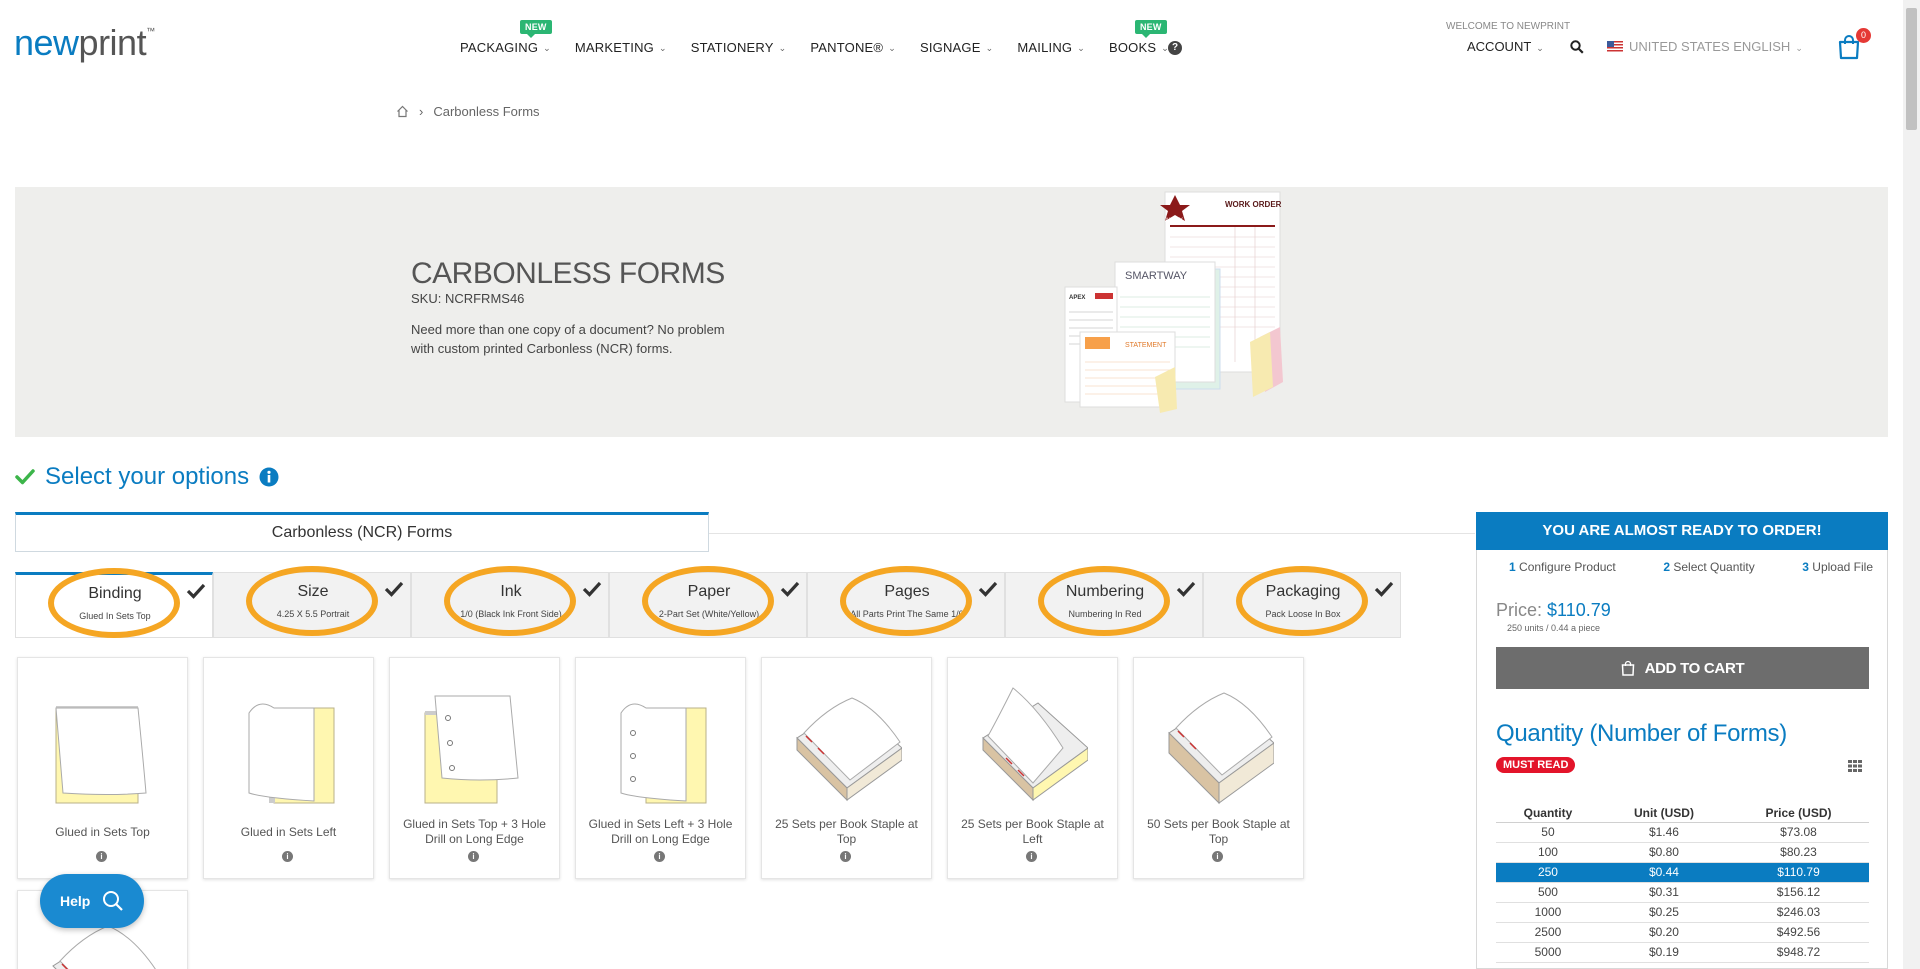 This screenshot has width=1920, height=969. I want to click on step-num: 2, so click(1666, 567).